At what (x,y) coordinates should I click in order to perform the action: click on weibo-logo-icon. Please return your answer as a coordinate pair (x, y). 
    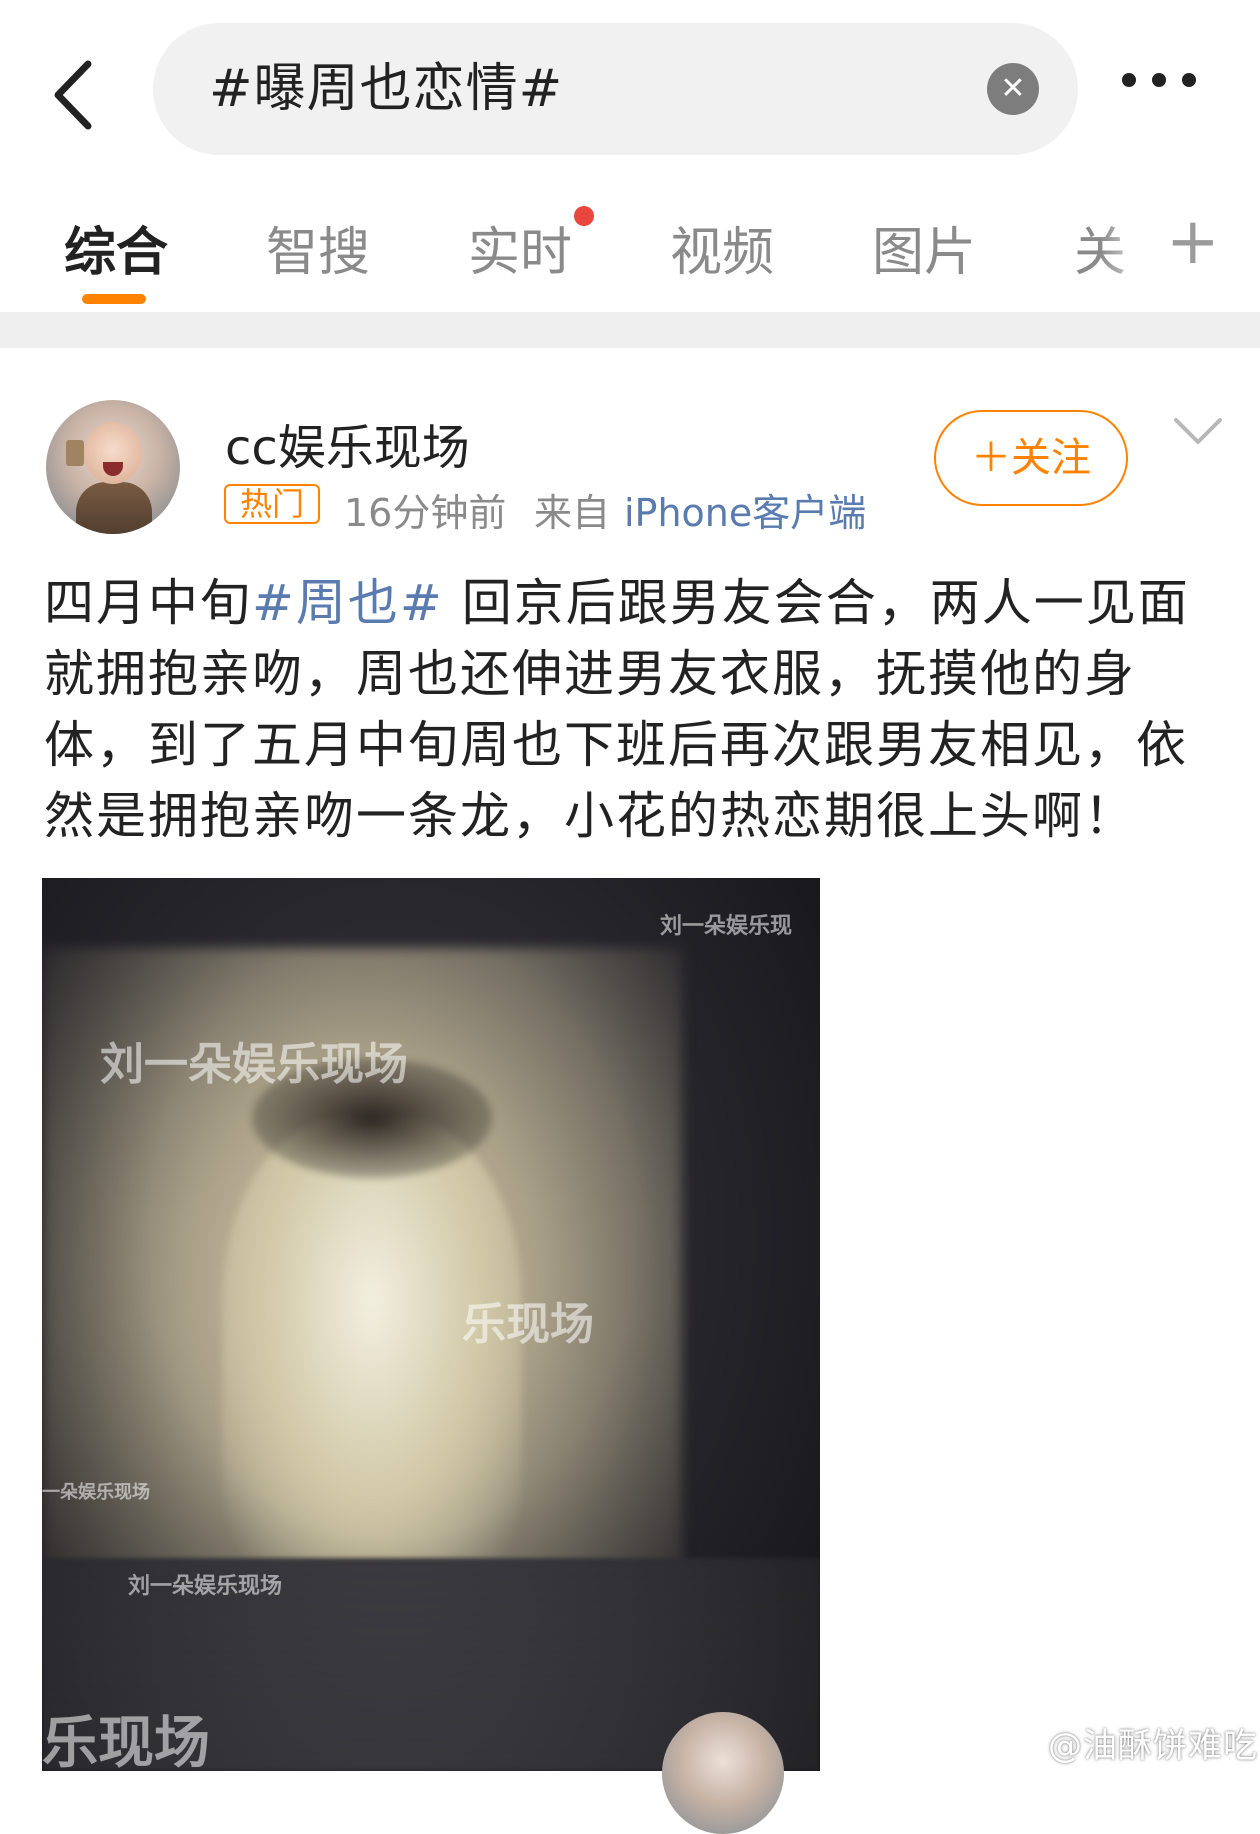
    Looking at the image, I should click on (1025, 1745).